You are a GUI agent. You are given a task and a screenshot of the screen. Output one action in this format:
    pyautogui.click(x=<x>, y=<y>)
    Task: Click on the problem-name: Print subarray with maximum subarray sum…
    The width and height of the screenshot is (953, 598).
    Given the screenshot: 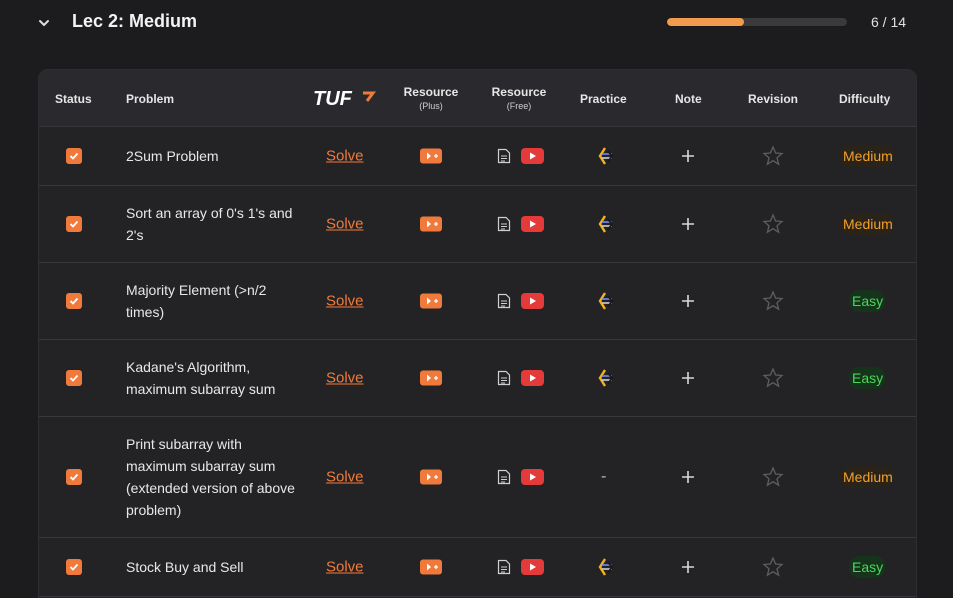 What is the action you would take?
    pyautogui.click(x=213, y=477)
    